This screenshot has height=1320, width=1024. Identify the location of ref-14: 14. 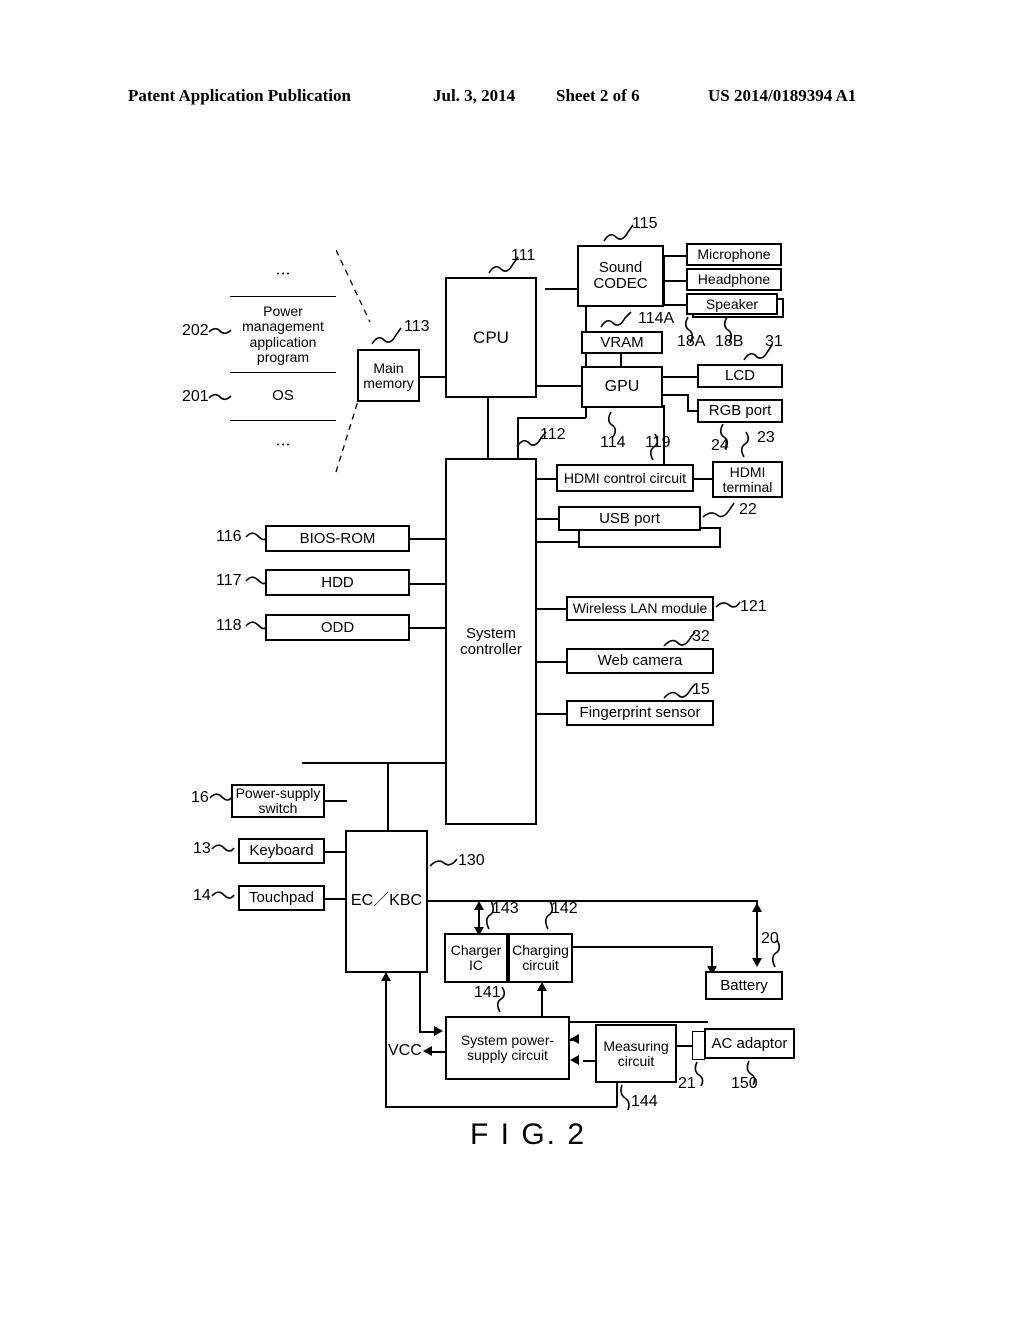
(202, 895).